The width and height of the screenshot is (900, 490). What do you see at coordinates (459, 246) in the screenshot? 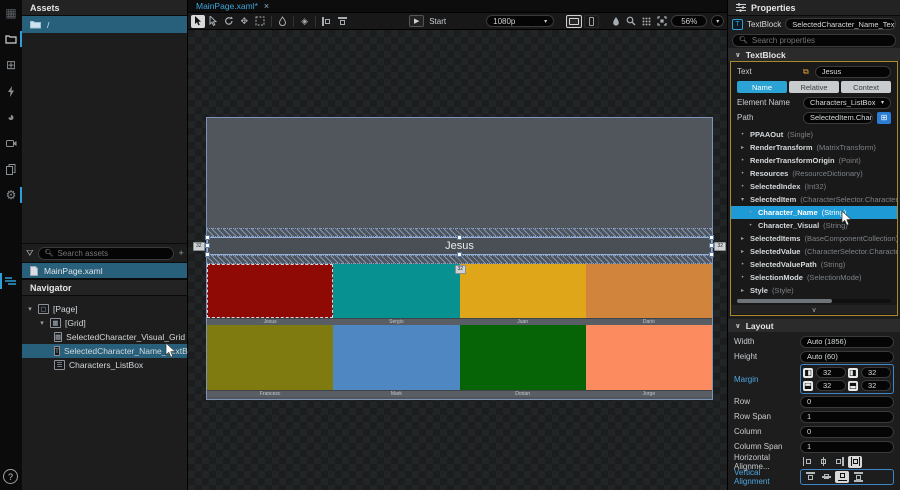
I see `selected-textblock: Jesus` at bounding box center [459, 246].